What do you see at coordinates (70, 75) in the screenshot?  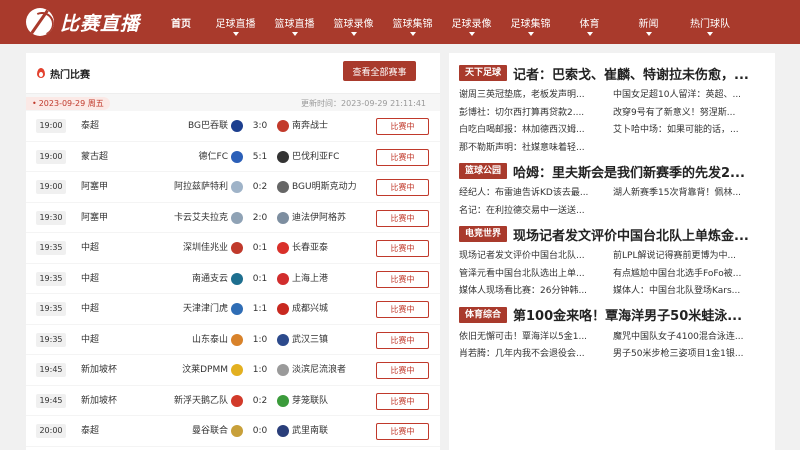 I see `panel-title: 热门比赛` at bounding box center [70, 75].